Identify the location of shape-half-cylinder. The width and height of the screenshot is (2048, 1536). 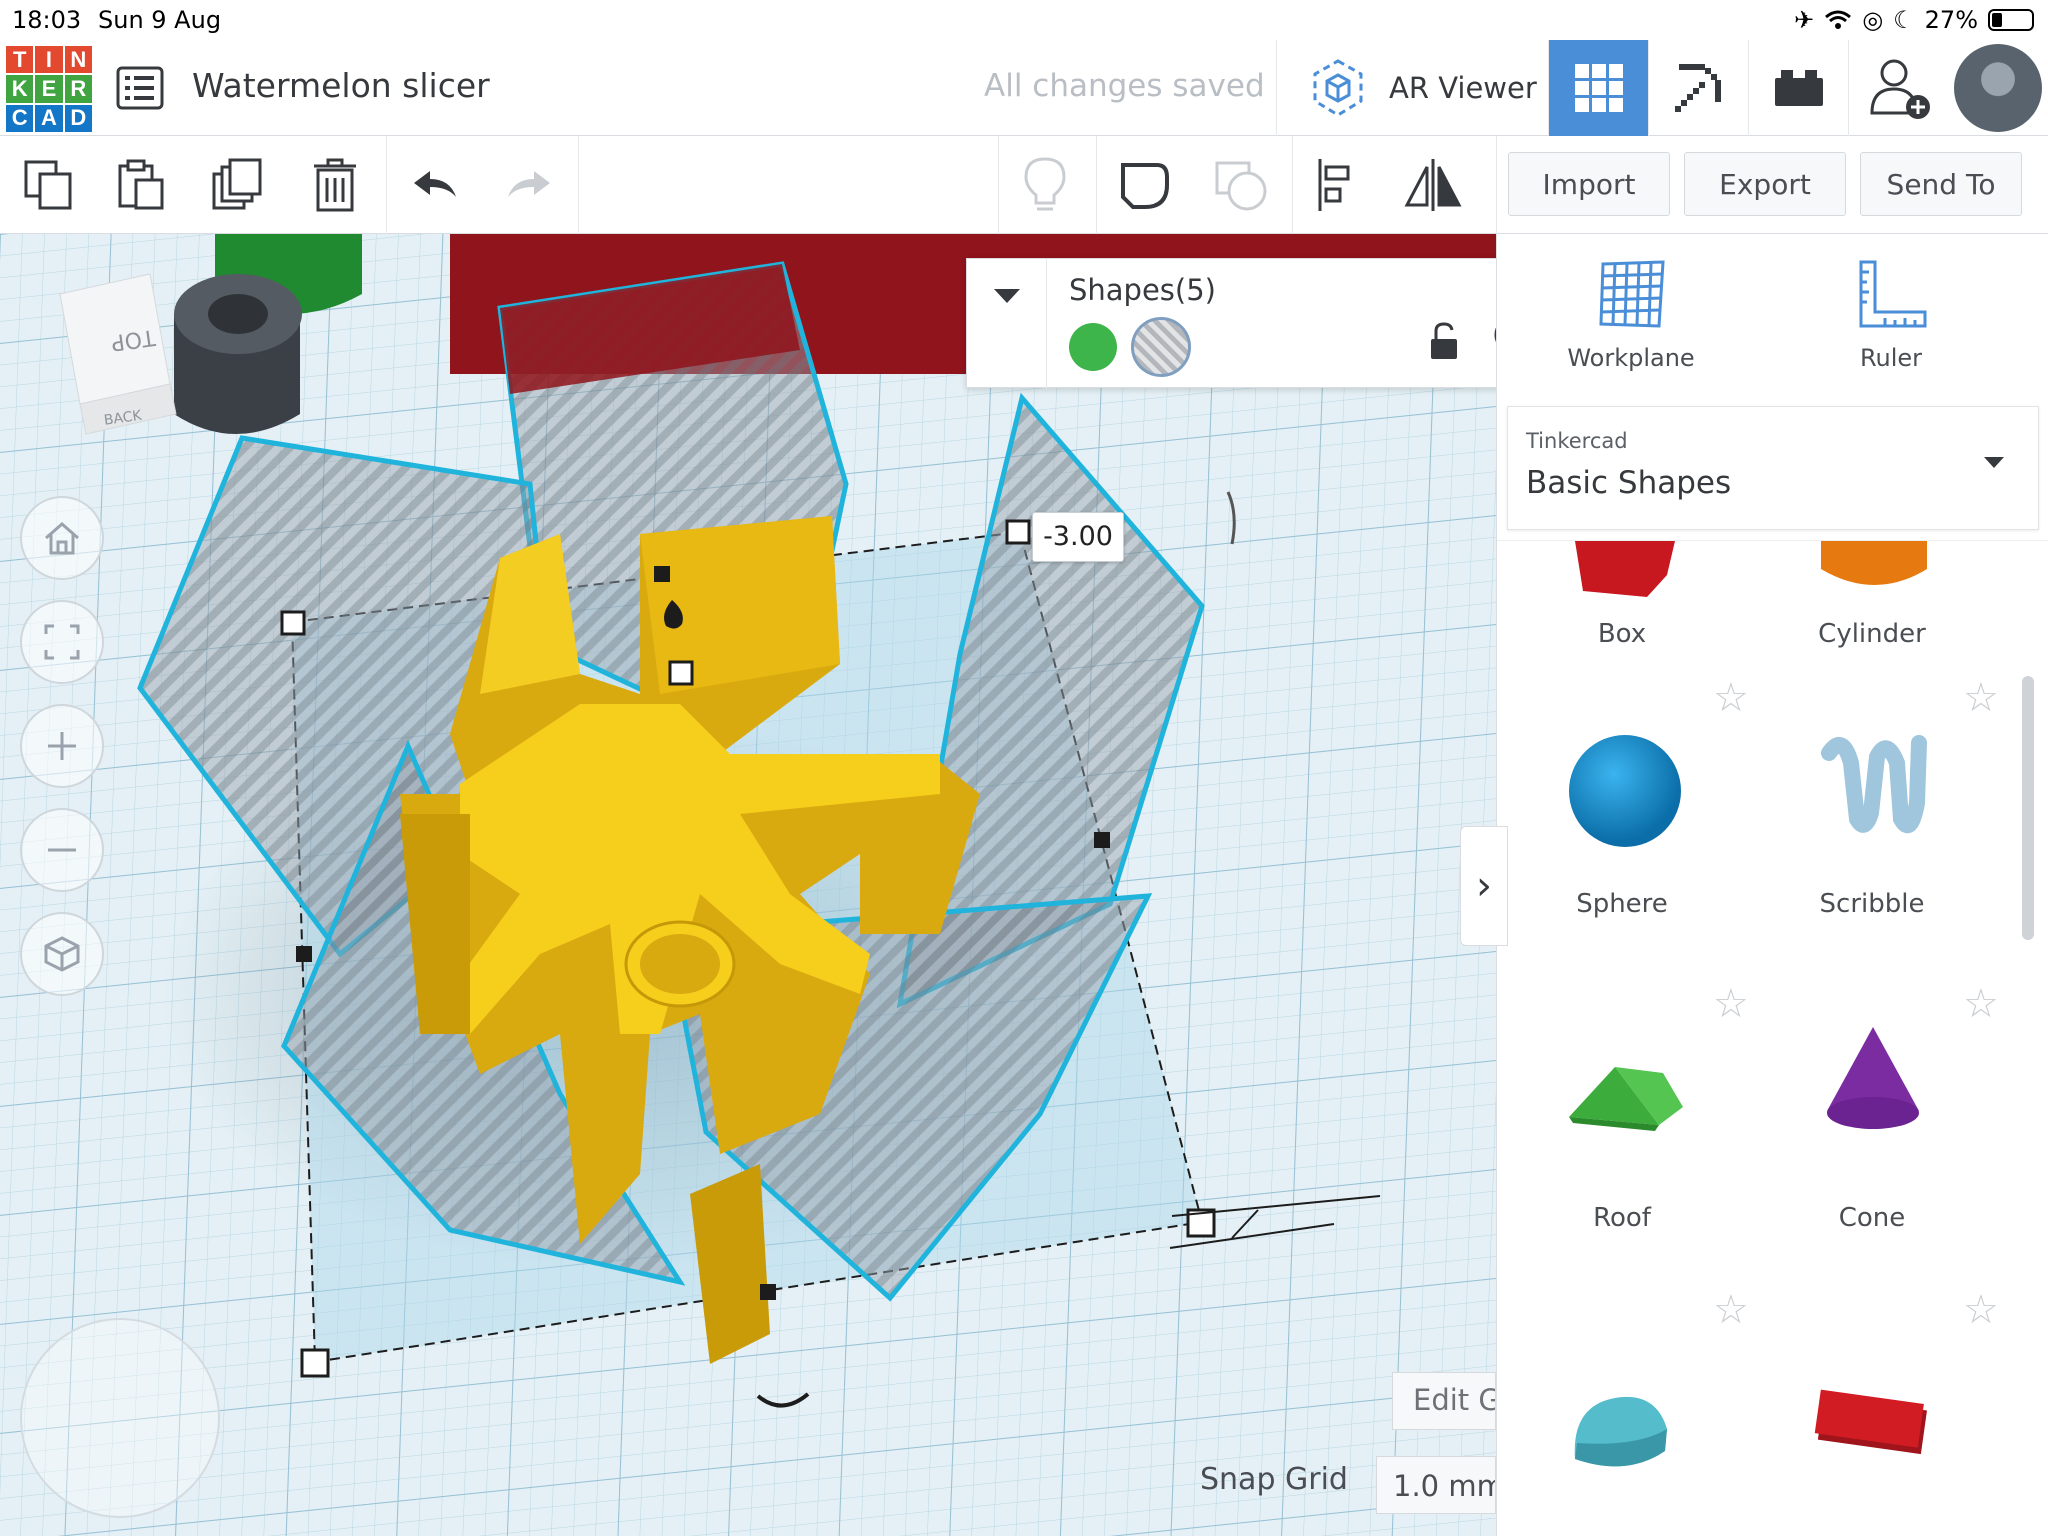
(1622, 1416).